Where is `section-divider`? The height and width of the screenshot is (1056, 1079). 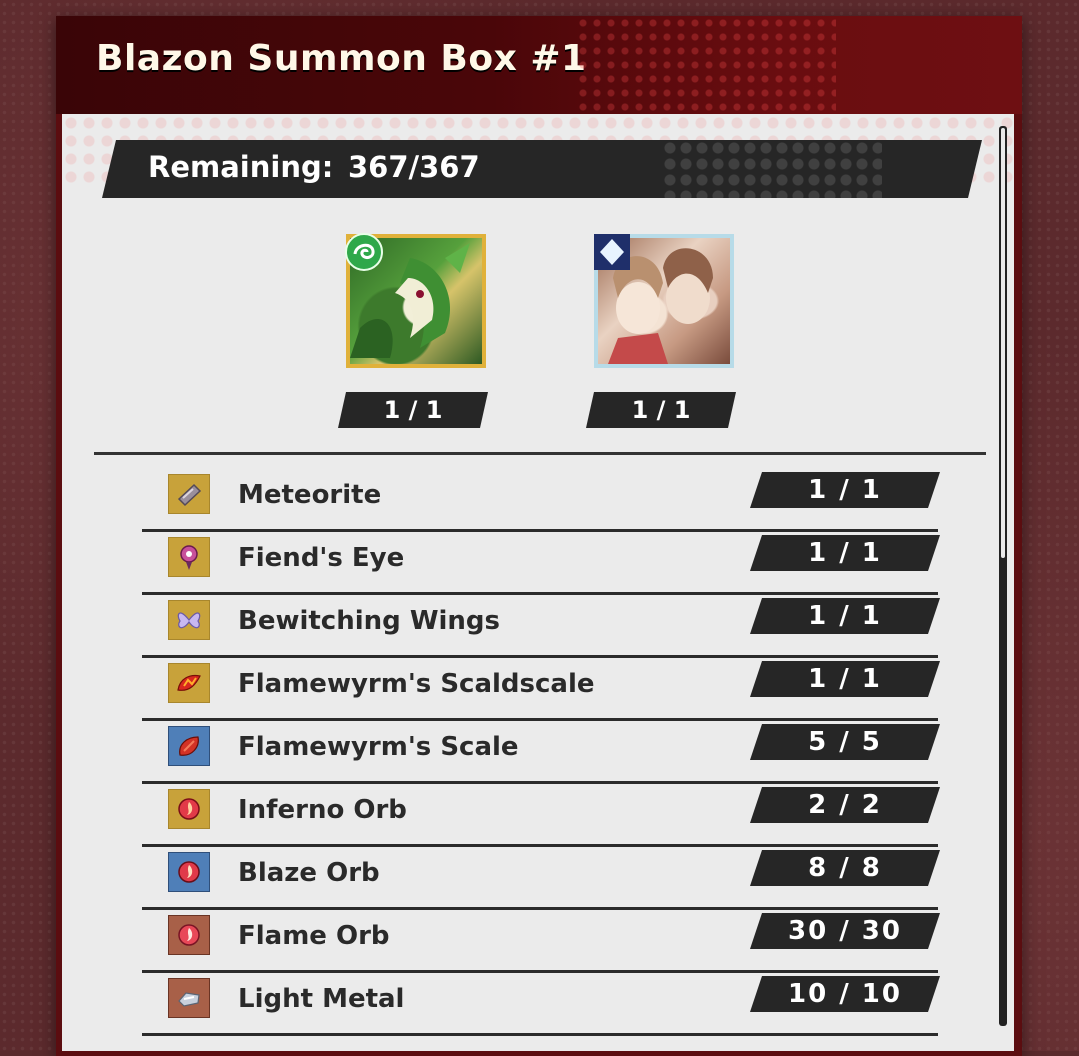
section-divider is located at coordinates (540, 453).